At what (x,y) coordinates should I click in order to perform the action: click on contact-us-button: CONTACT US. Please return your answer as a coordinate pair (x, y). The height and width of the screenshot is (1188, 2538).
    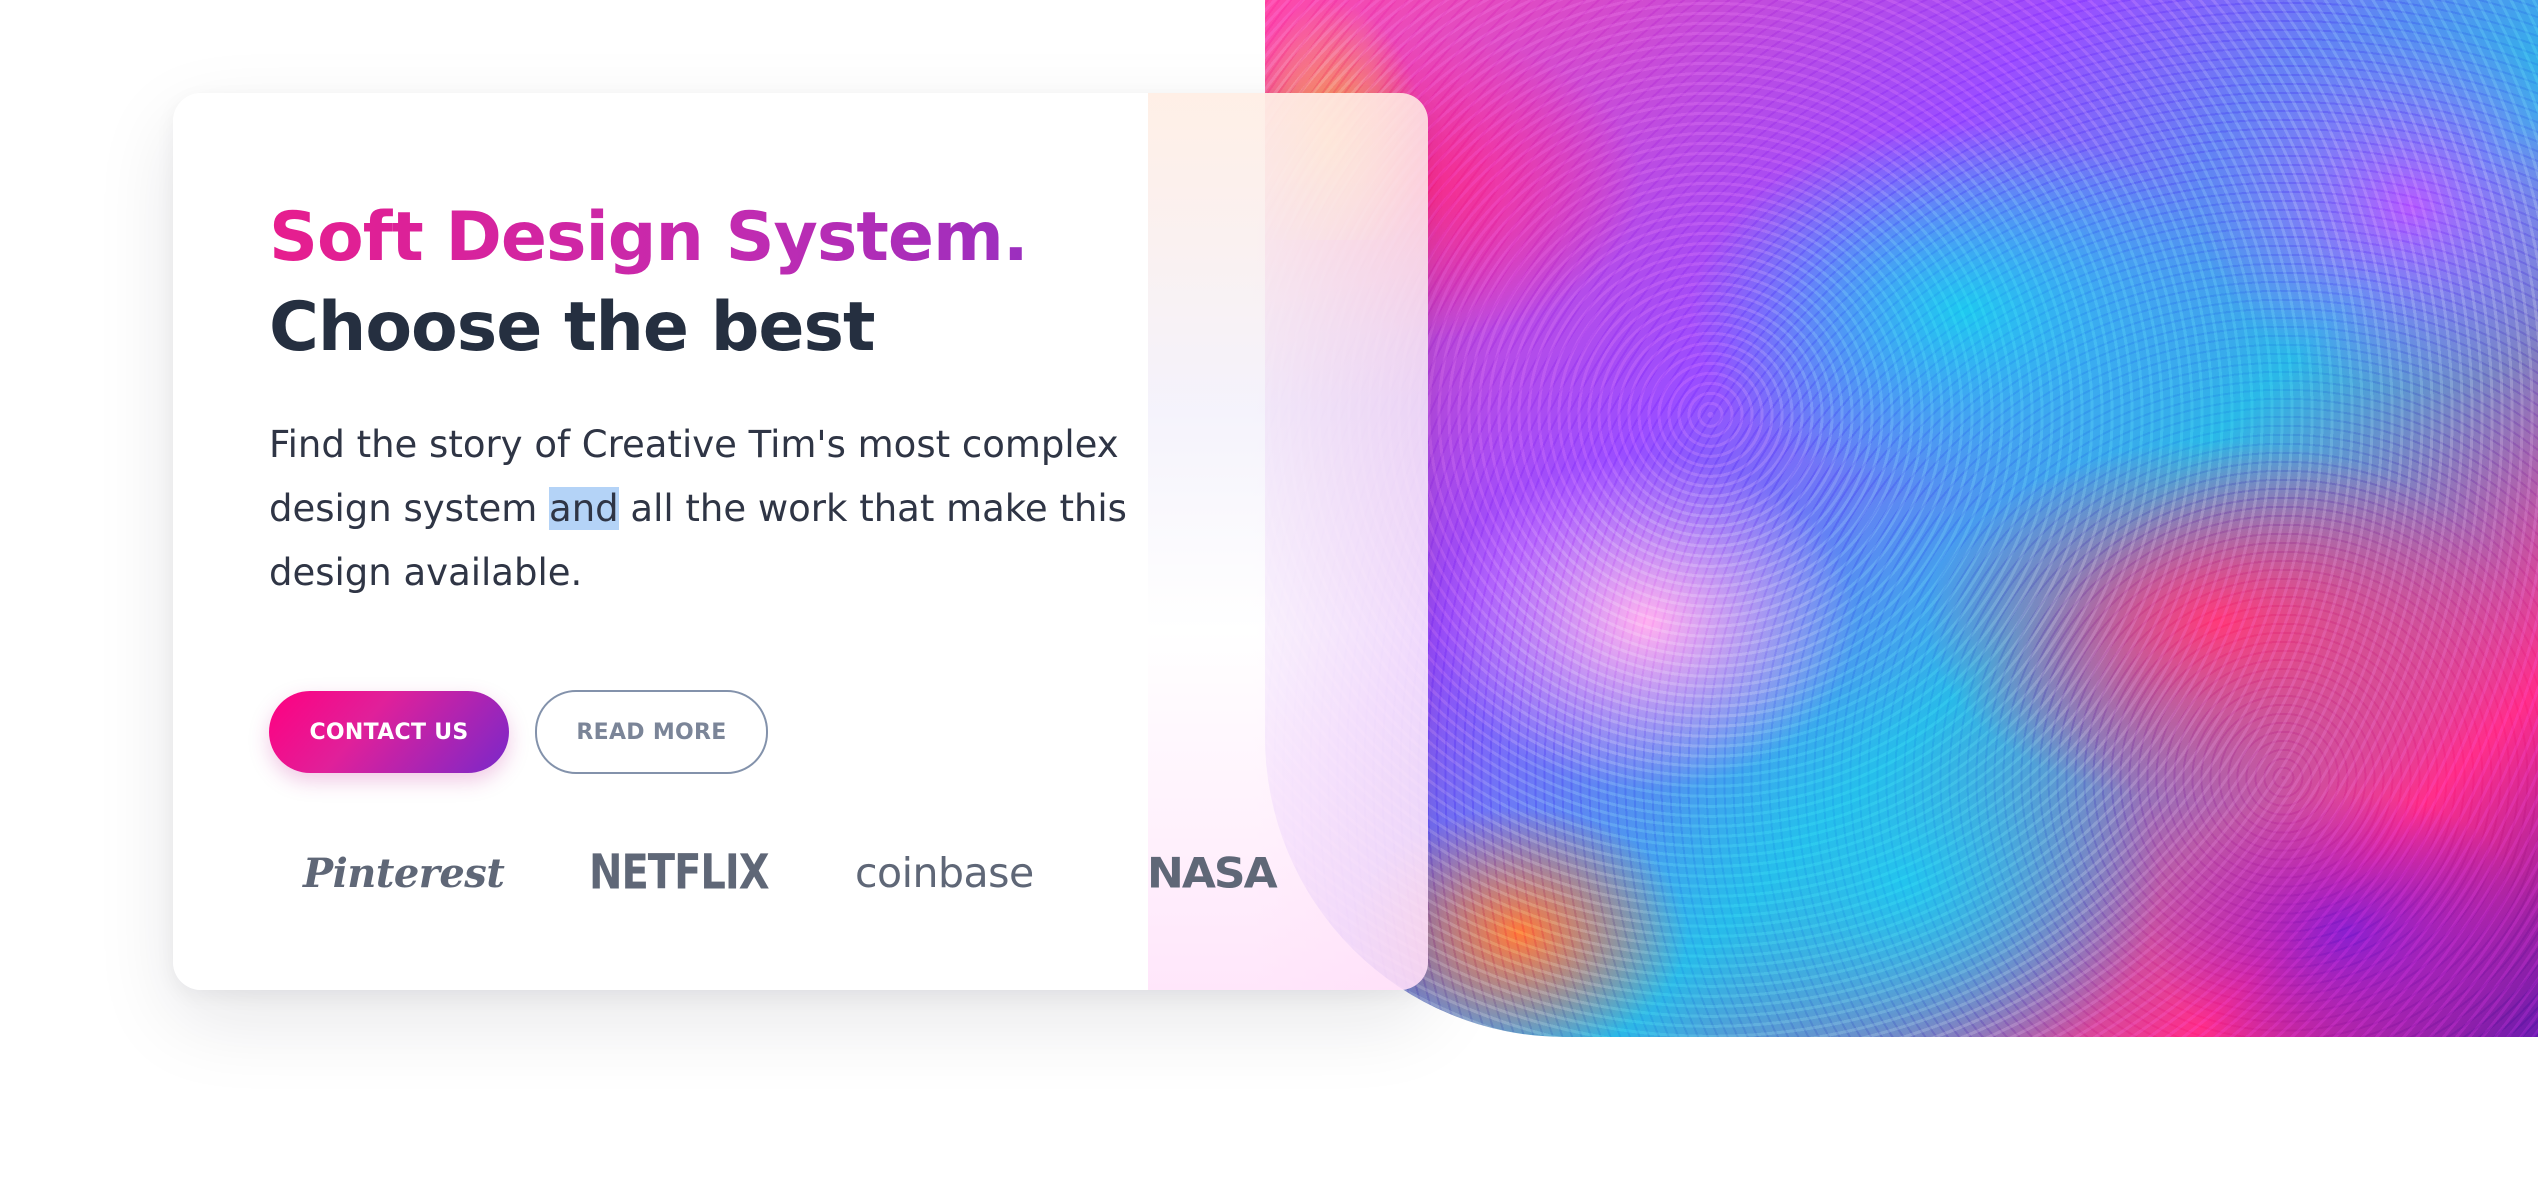
    Looking at the image, I should click on (389, 732).